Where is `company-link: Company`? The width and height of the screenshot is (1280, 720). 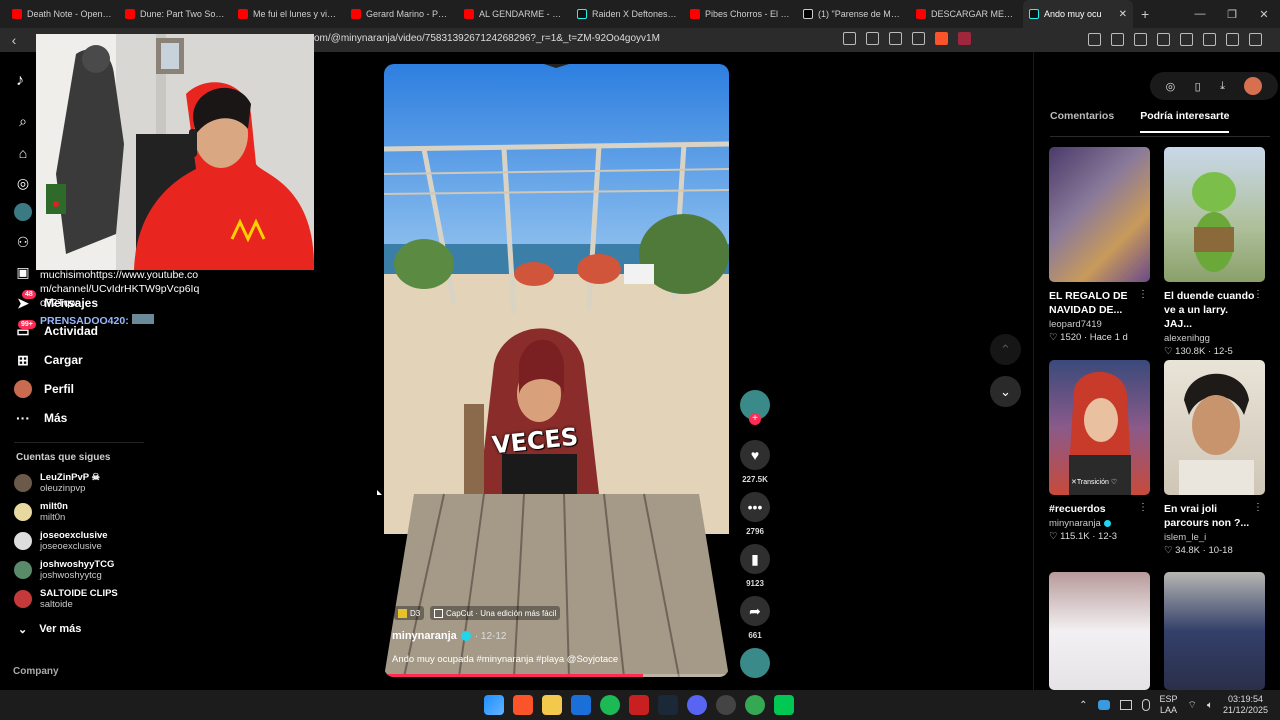 company-link: Company is located at coordinates (36, 671).